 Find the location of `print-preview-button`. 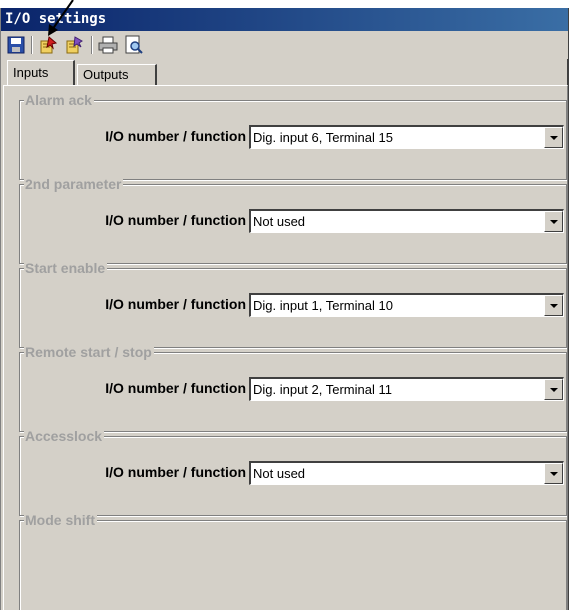

print-preview-button is located at coordinates (134, 45).